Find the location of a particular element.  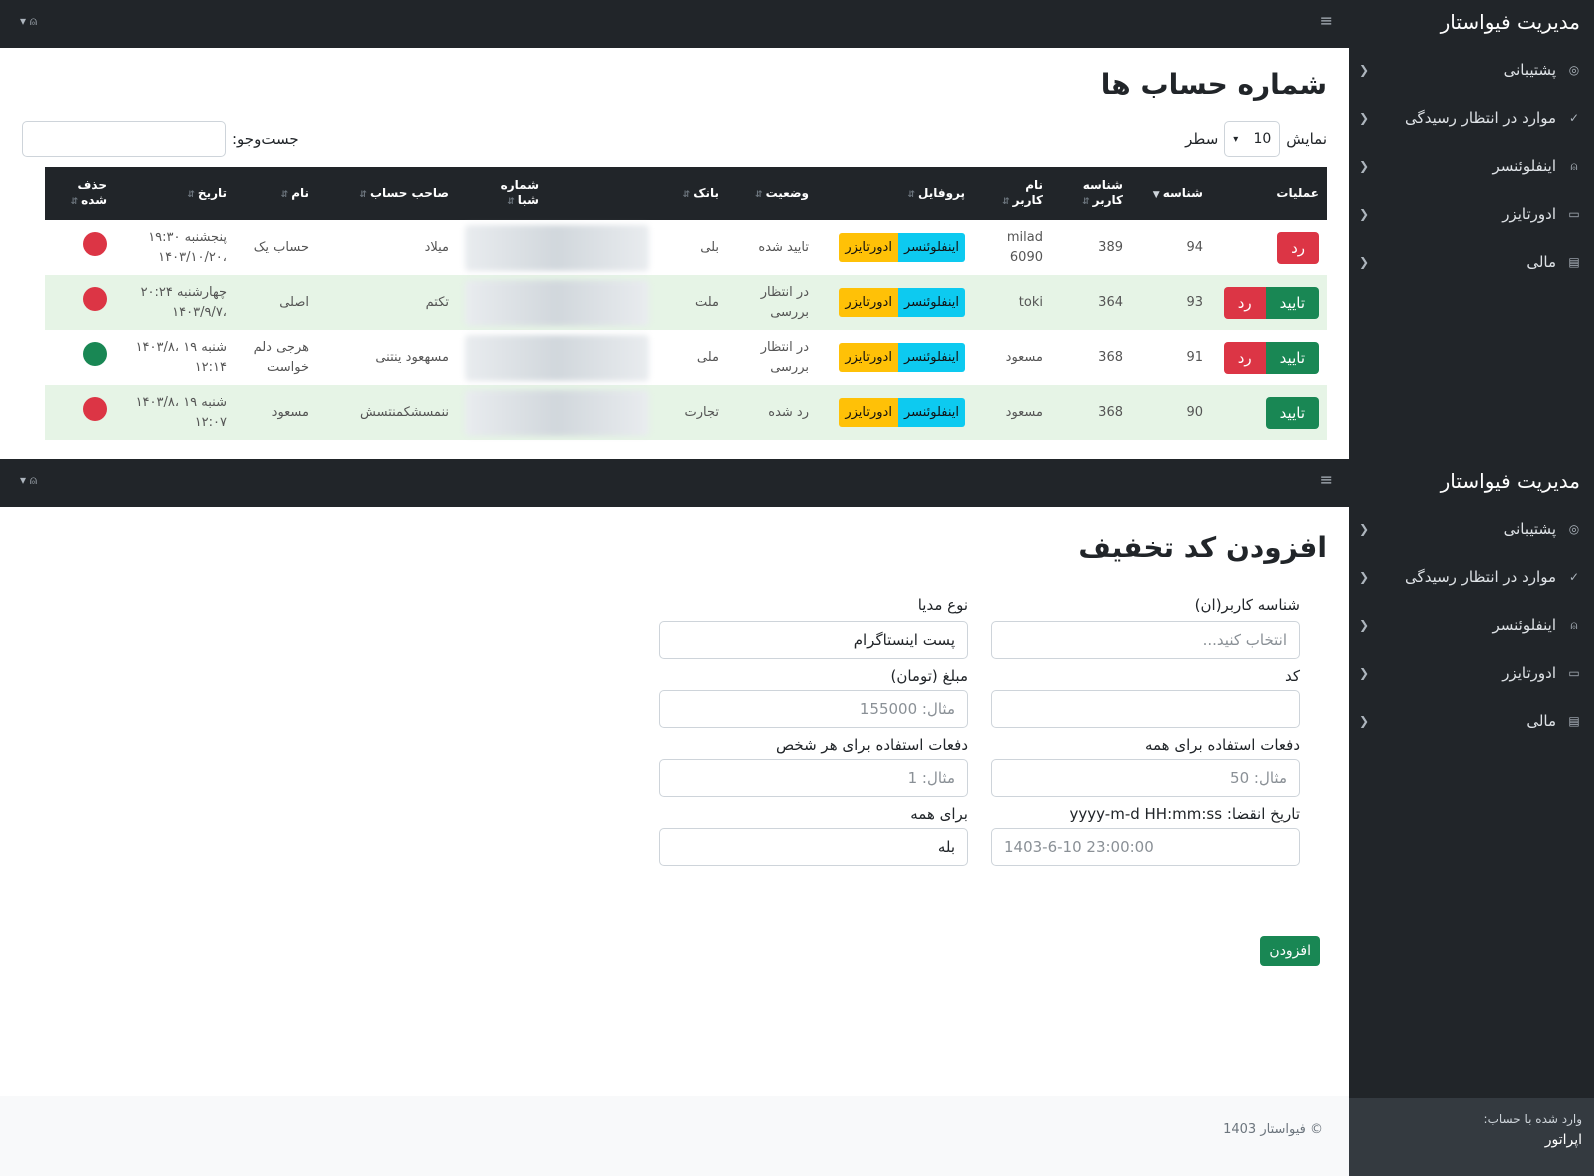

status-cell: در انتظار بررسی is located at coordinates (772, 357).